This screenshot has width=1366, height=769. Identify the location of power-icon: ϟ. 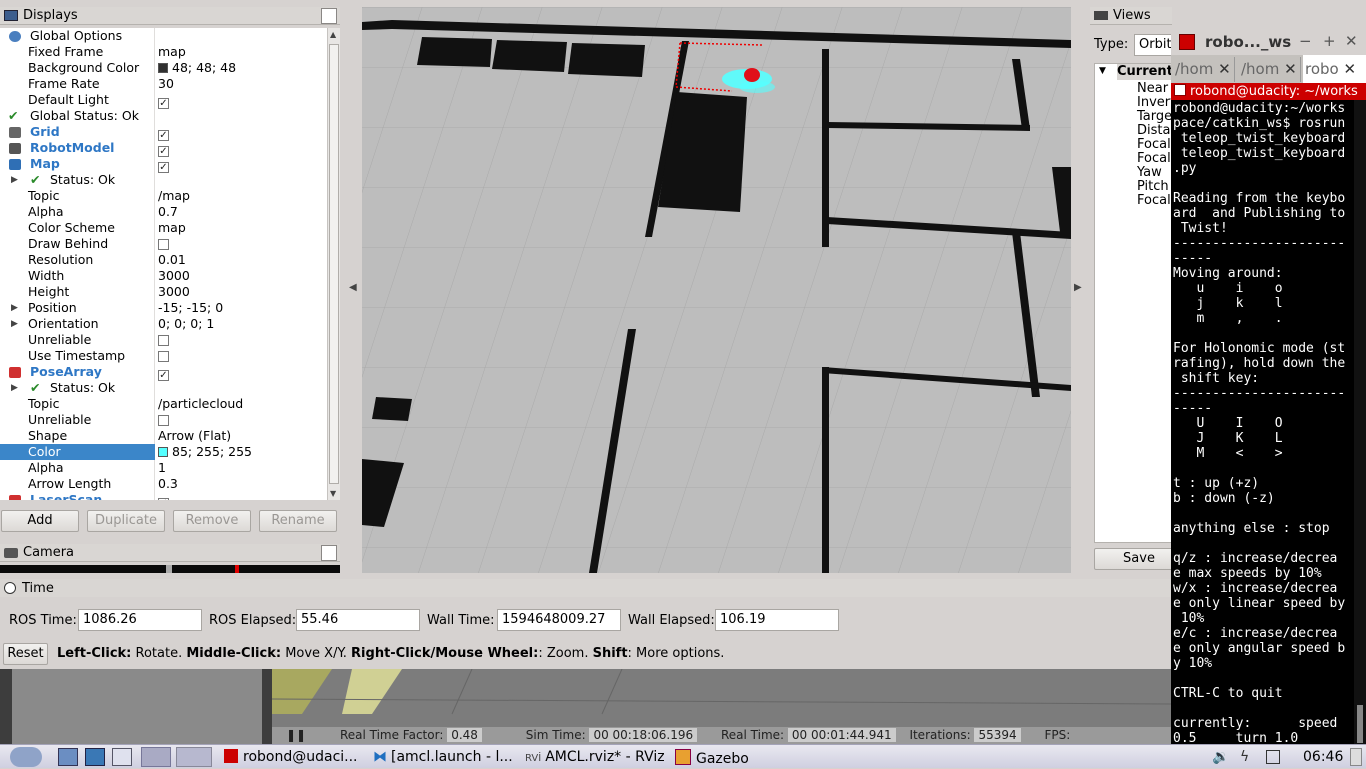
(1244, 757).